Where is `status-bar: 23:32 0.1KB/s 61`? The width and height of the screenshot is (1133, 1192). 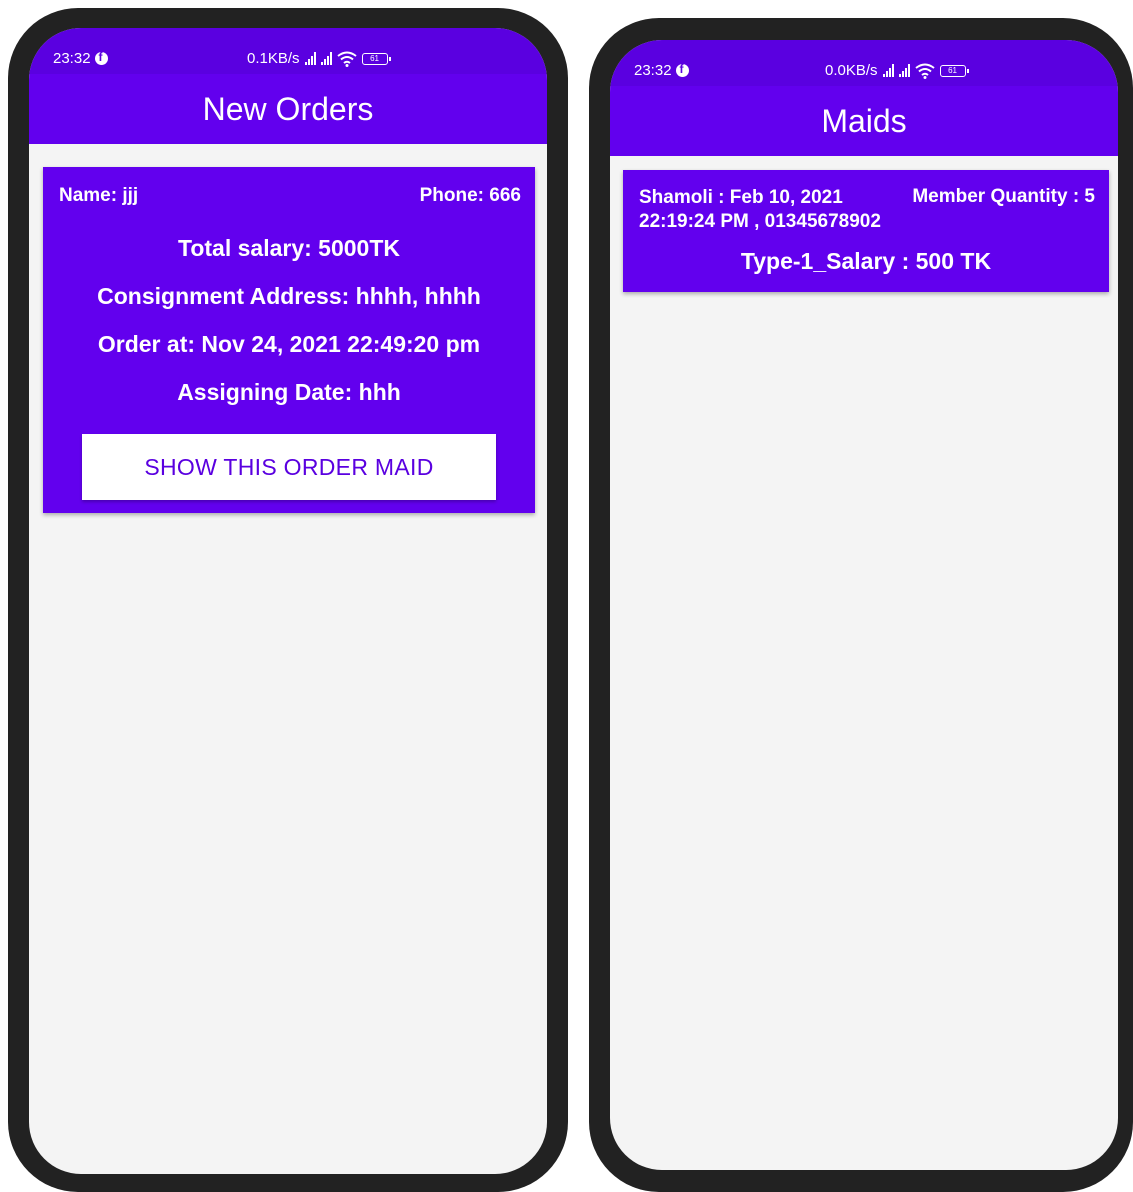 status-bar: 23:32 0.1KB/s 61 is located at coordinates (288, 51).